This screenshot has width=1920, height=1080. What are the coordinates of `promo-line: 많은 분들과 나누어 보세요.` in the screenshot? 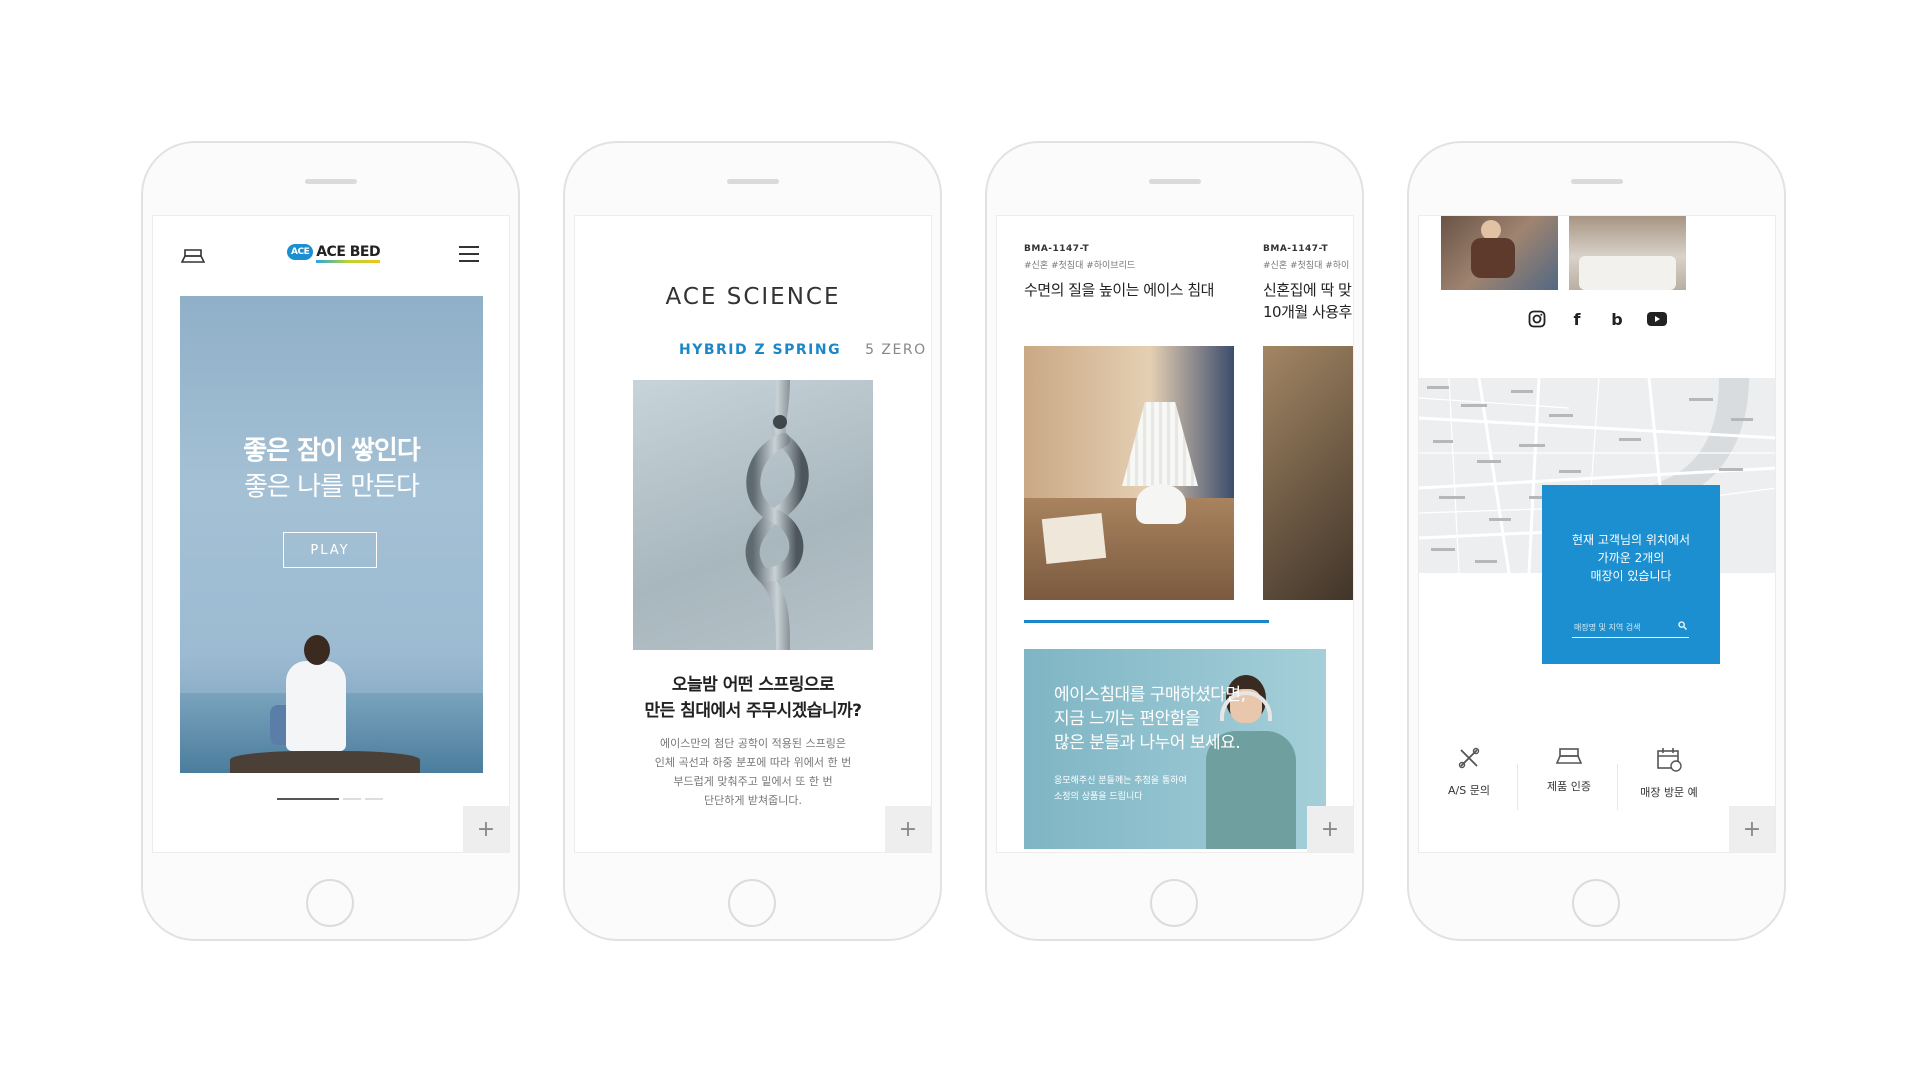 It's located at (1147, 743).